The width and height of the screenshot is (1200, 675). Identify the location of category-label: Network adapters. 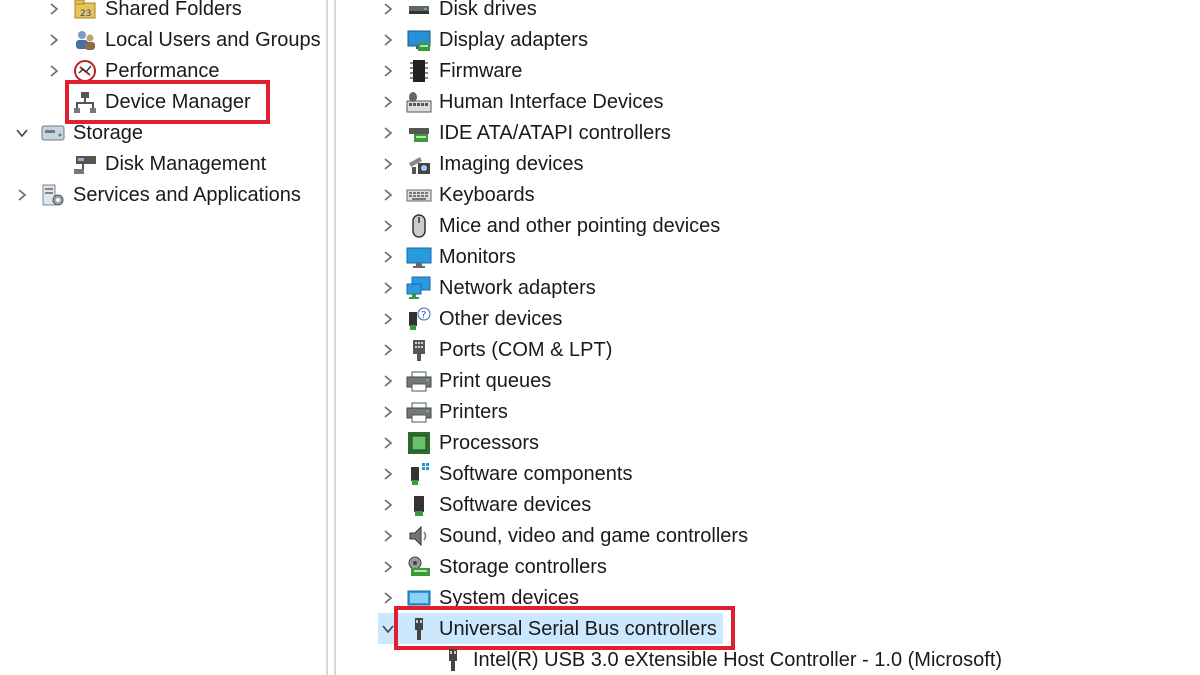
(517, 287).